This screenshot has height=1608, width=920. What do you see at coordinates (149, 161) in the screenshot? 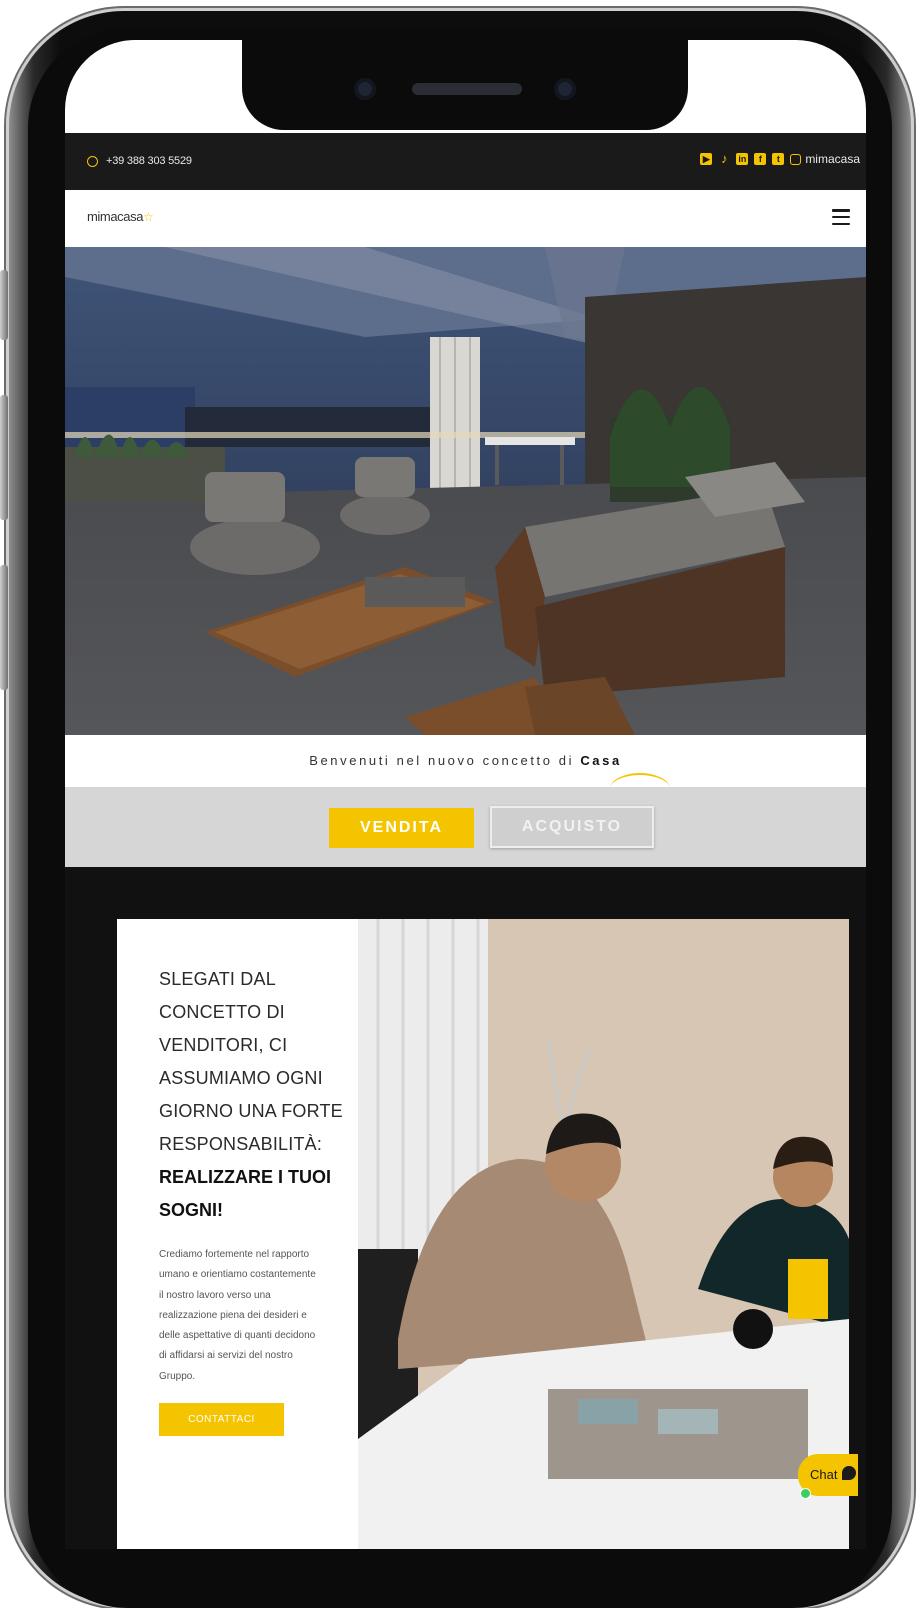
I see `phone-number: +39 388 303 5529` at bounding box center [149, 161].